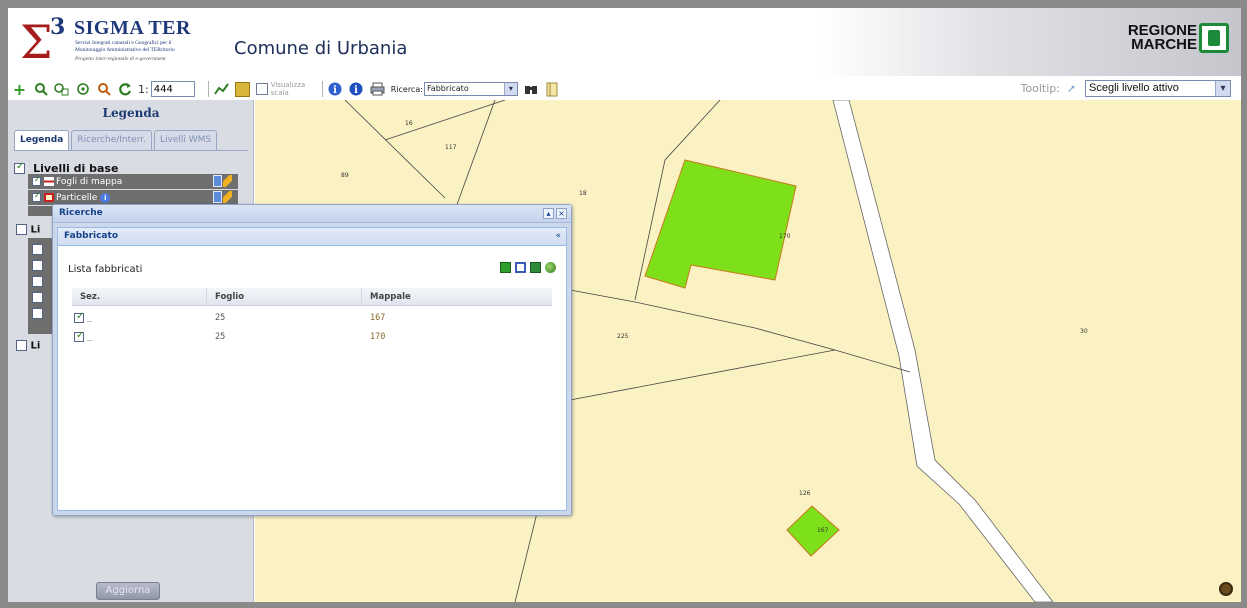  I want to click on column-header-foglio: Foglio, so click(284, 296).